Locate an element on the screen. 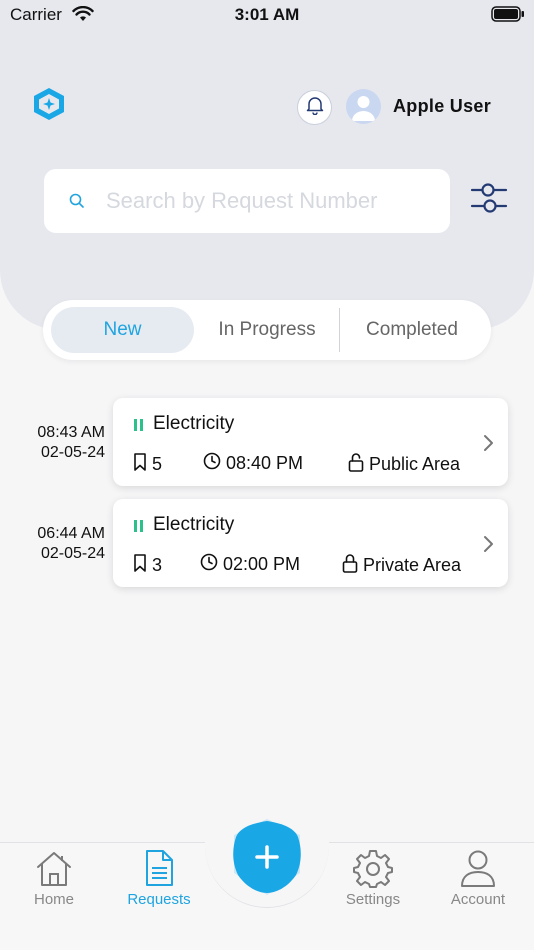 Image resolution: width=534 pixels, height=950 pixels. app-logo-icon is located at coordinates (49, 106).